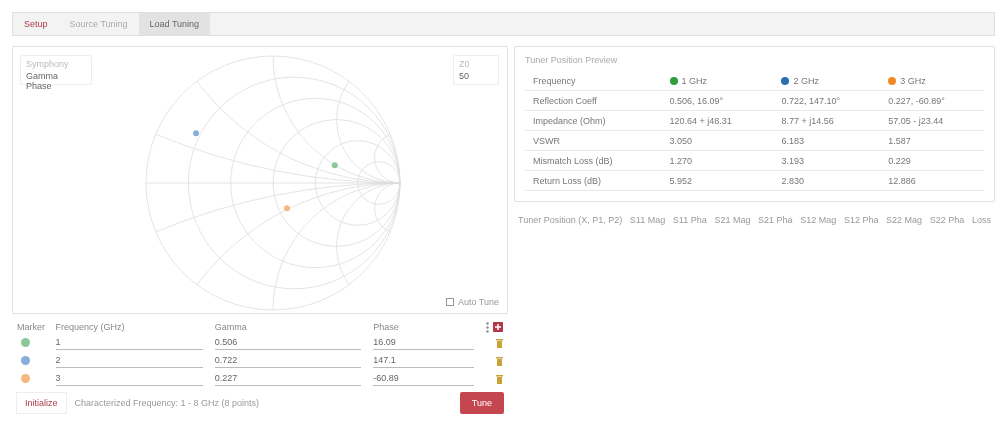 This screenshot has width=1005, height=430. Describe the element at coordinates (811, 100) in the screenshot. I see `table-cell: 0.722, 147.10°` at that location.